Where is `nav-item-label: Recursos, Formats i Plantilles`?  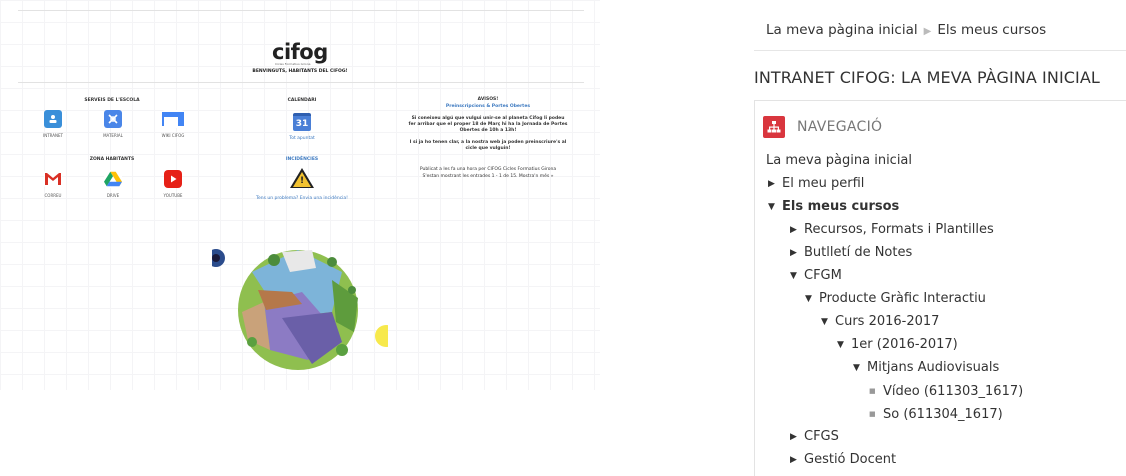
nav-item-label: Recursos, Formats i Plantilles is located at coordinates (899, 229).